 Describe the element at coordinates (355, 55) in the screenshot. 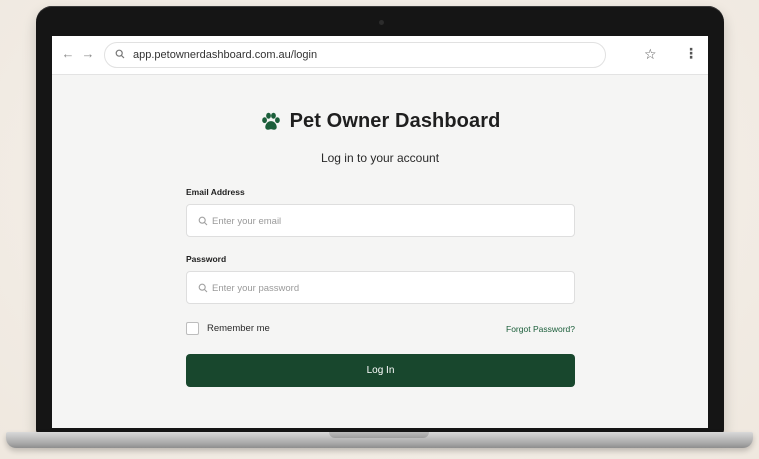

I see `address-bar: app.petownerdashboard.com.au/login` at that location.